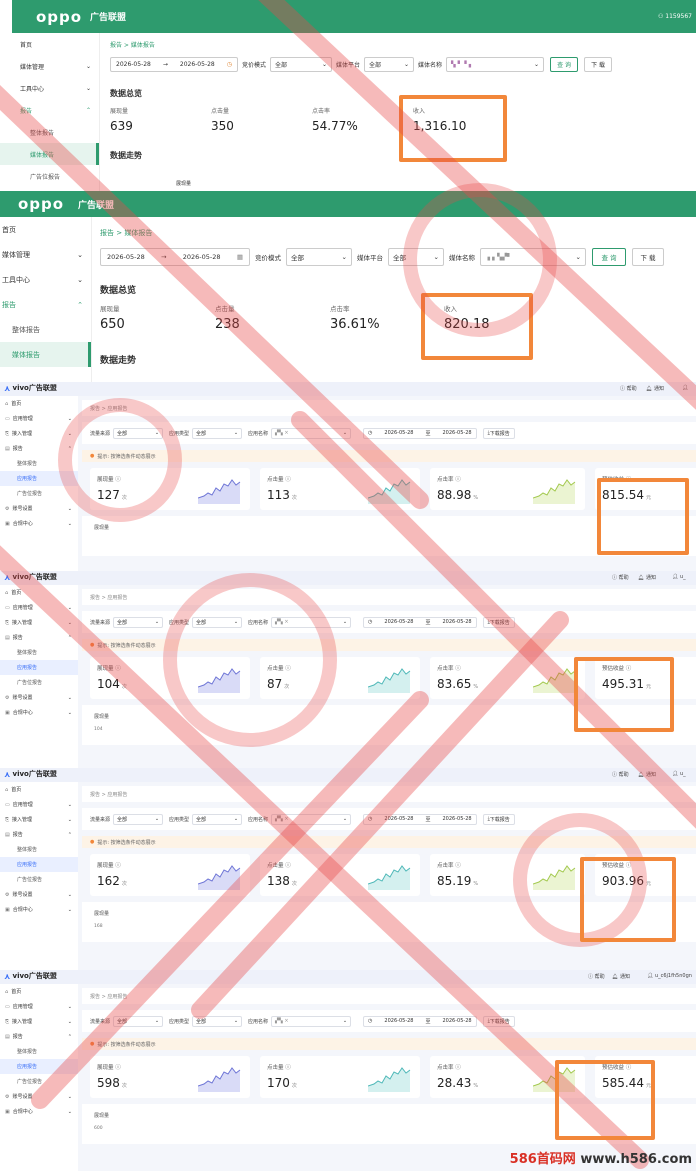  What do you see at coordinates (175, 257) in the screenshot?
I see `date-range-picker: 2026-05-28 → 2026-05-28 ▦` at bounding box center [175, 257].